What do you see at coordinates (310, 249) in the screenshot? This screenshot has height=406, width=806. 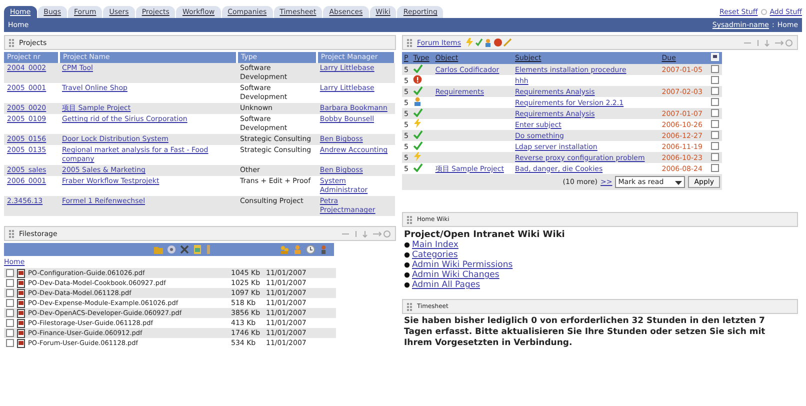 I see `clock-icon` at bounding box center [310, 249].